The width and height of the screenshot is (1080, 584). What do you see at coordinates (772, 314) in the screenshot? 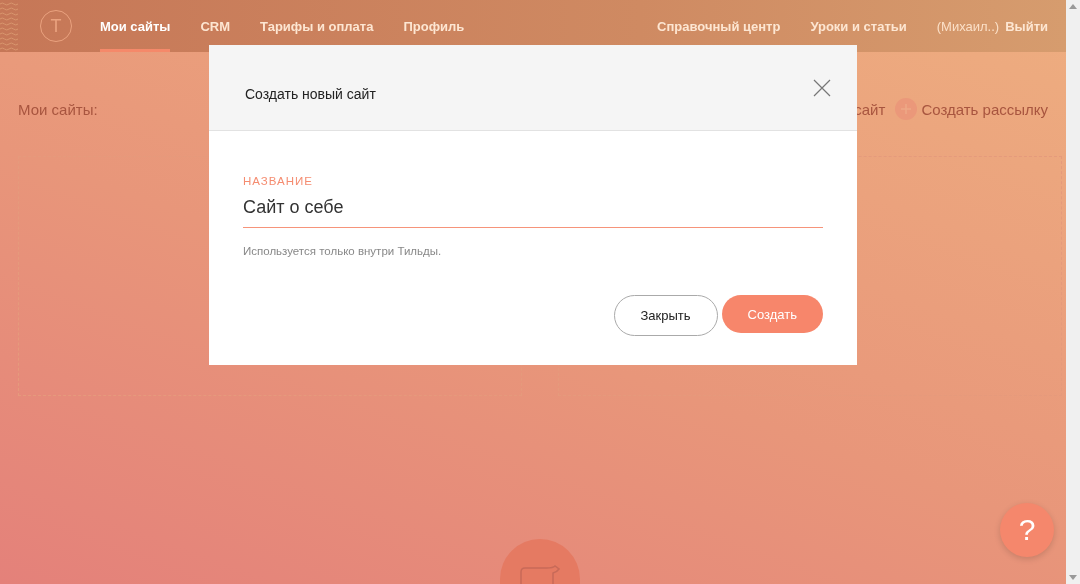
I see `create-button: Создать` at bounding box center [772, 314].